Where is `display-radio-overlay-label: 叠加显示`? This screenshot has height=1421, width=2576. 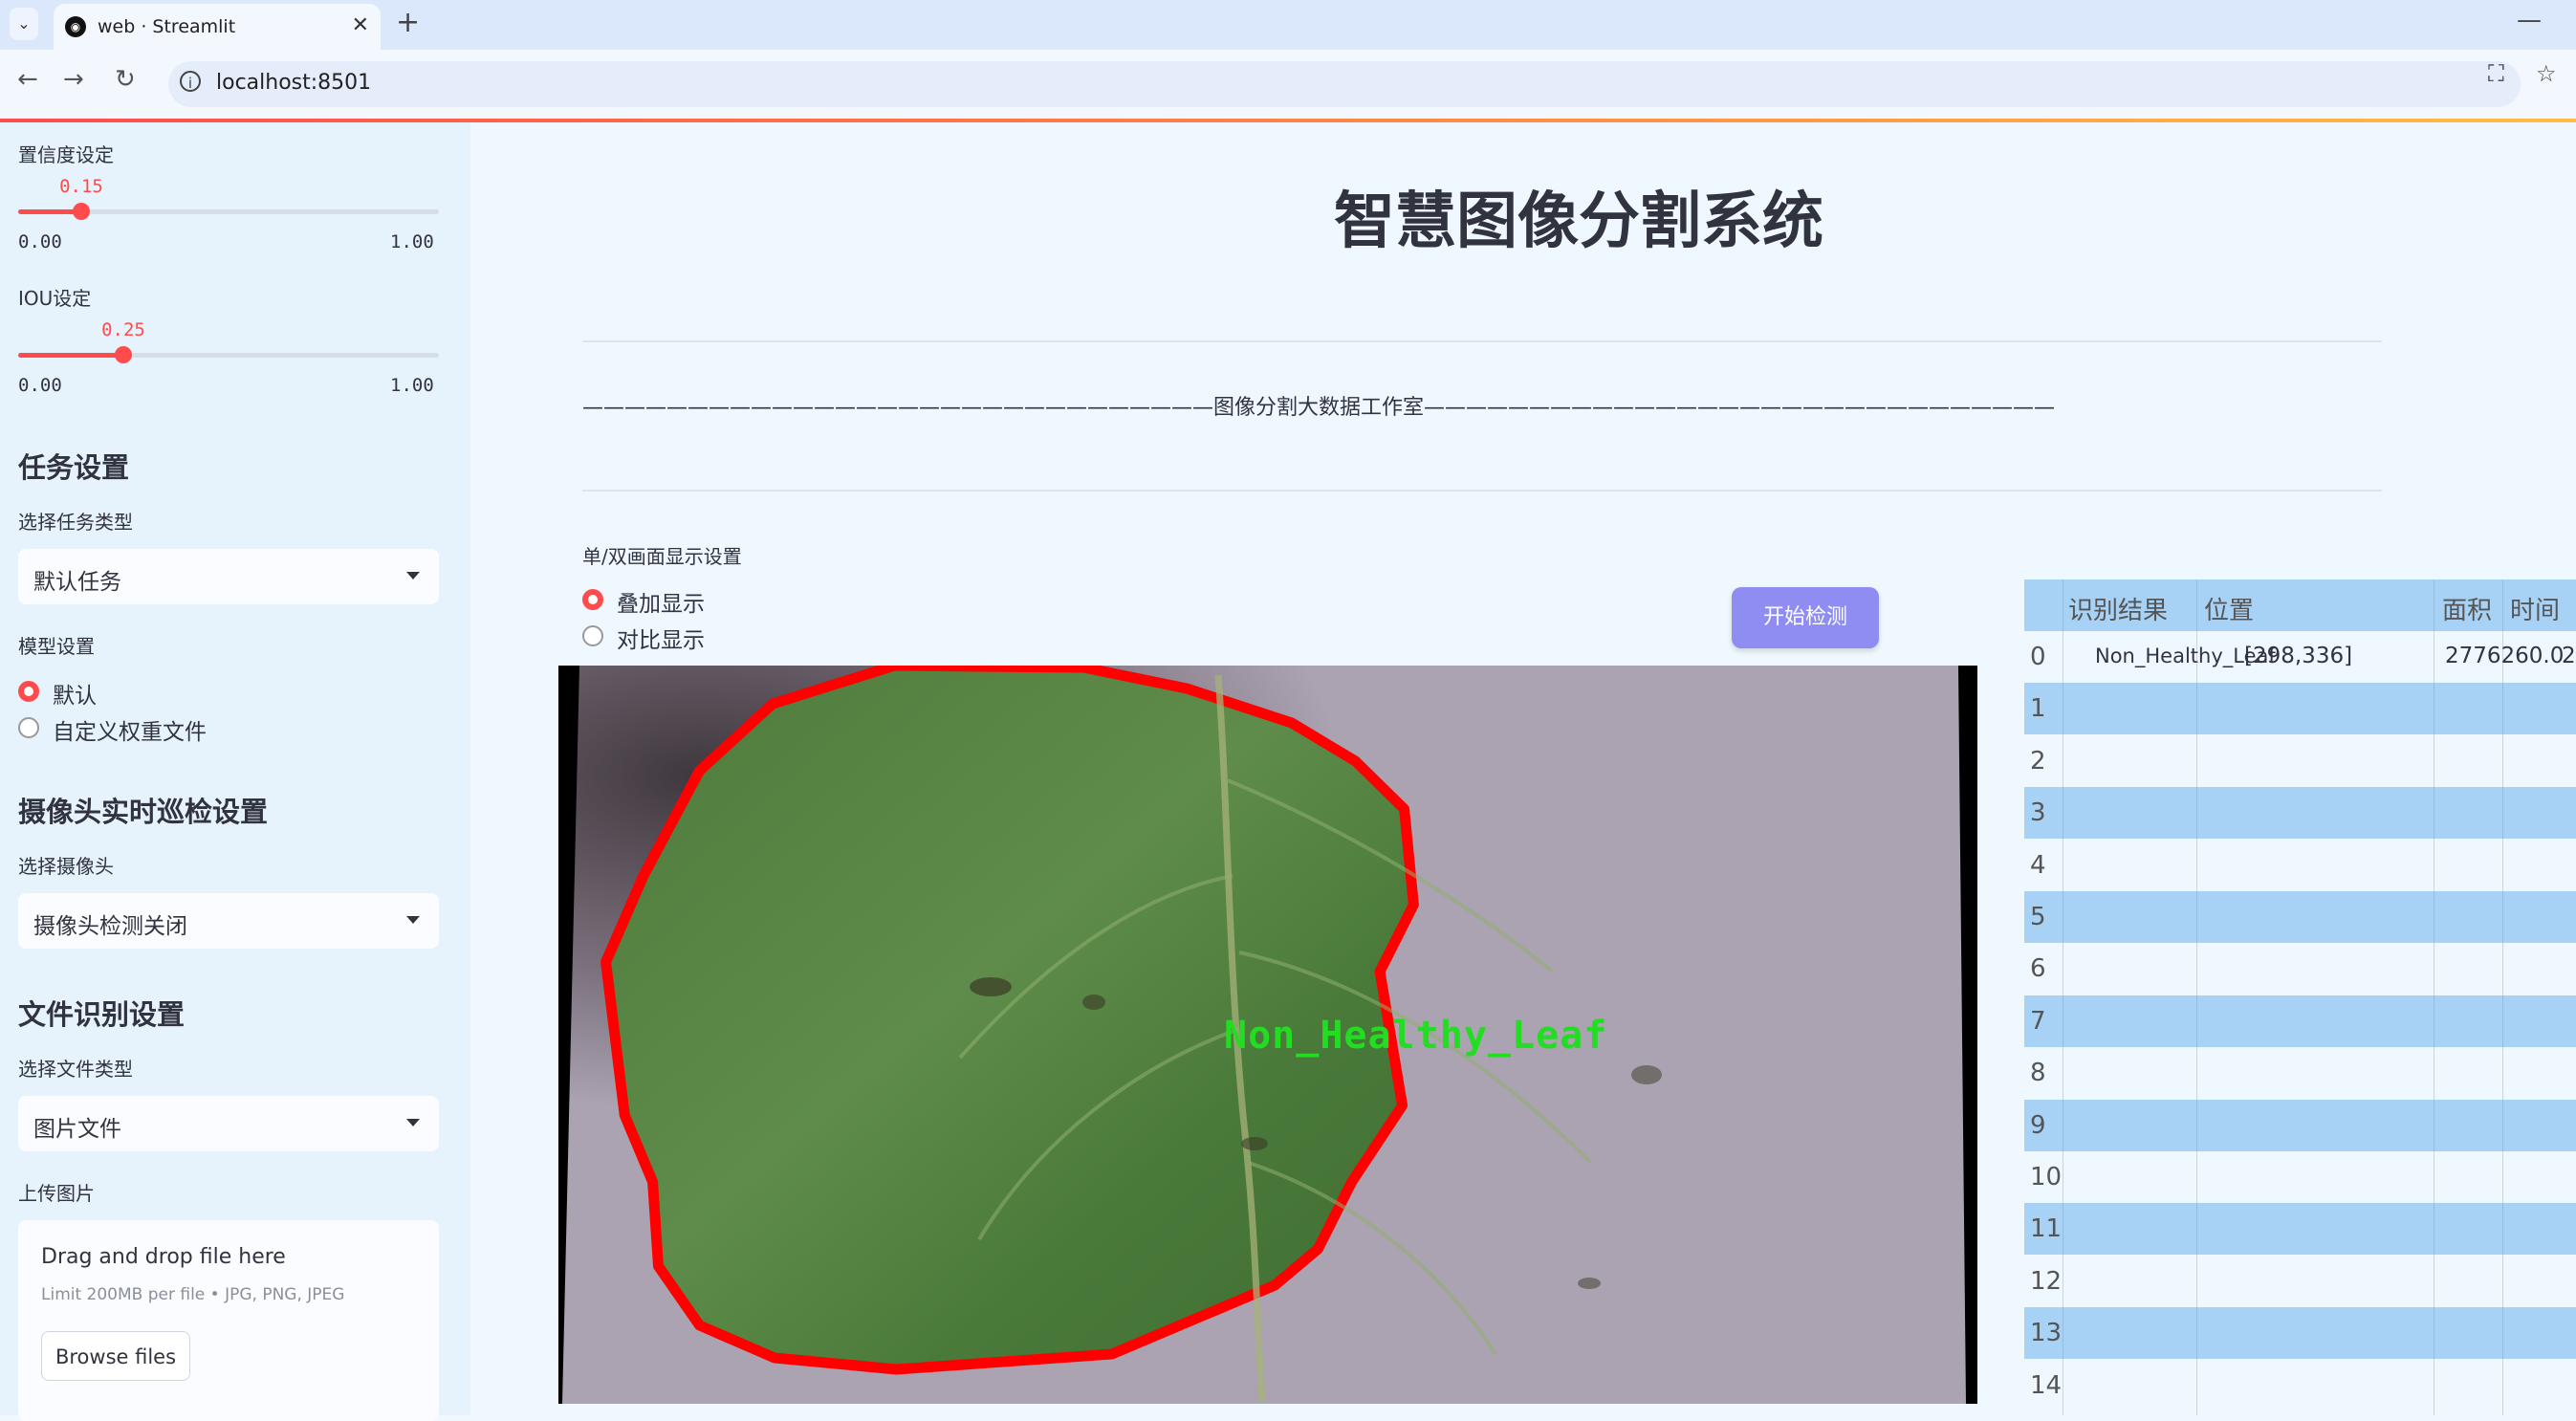 display-radio-overlay-label: 叠加显示 is located at coordinates (661, 604).